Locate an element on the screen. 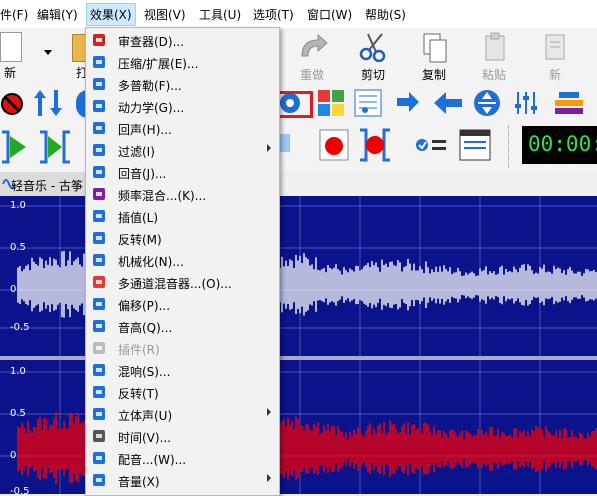  new2-button-label: 新 is located at coordinates (555, 74).